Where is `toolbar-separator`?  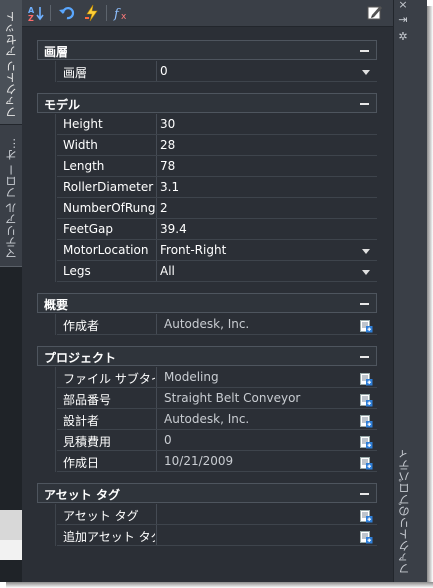 toolbar-separator is located at coordinates (50, 13).